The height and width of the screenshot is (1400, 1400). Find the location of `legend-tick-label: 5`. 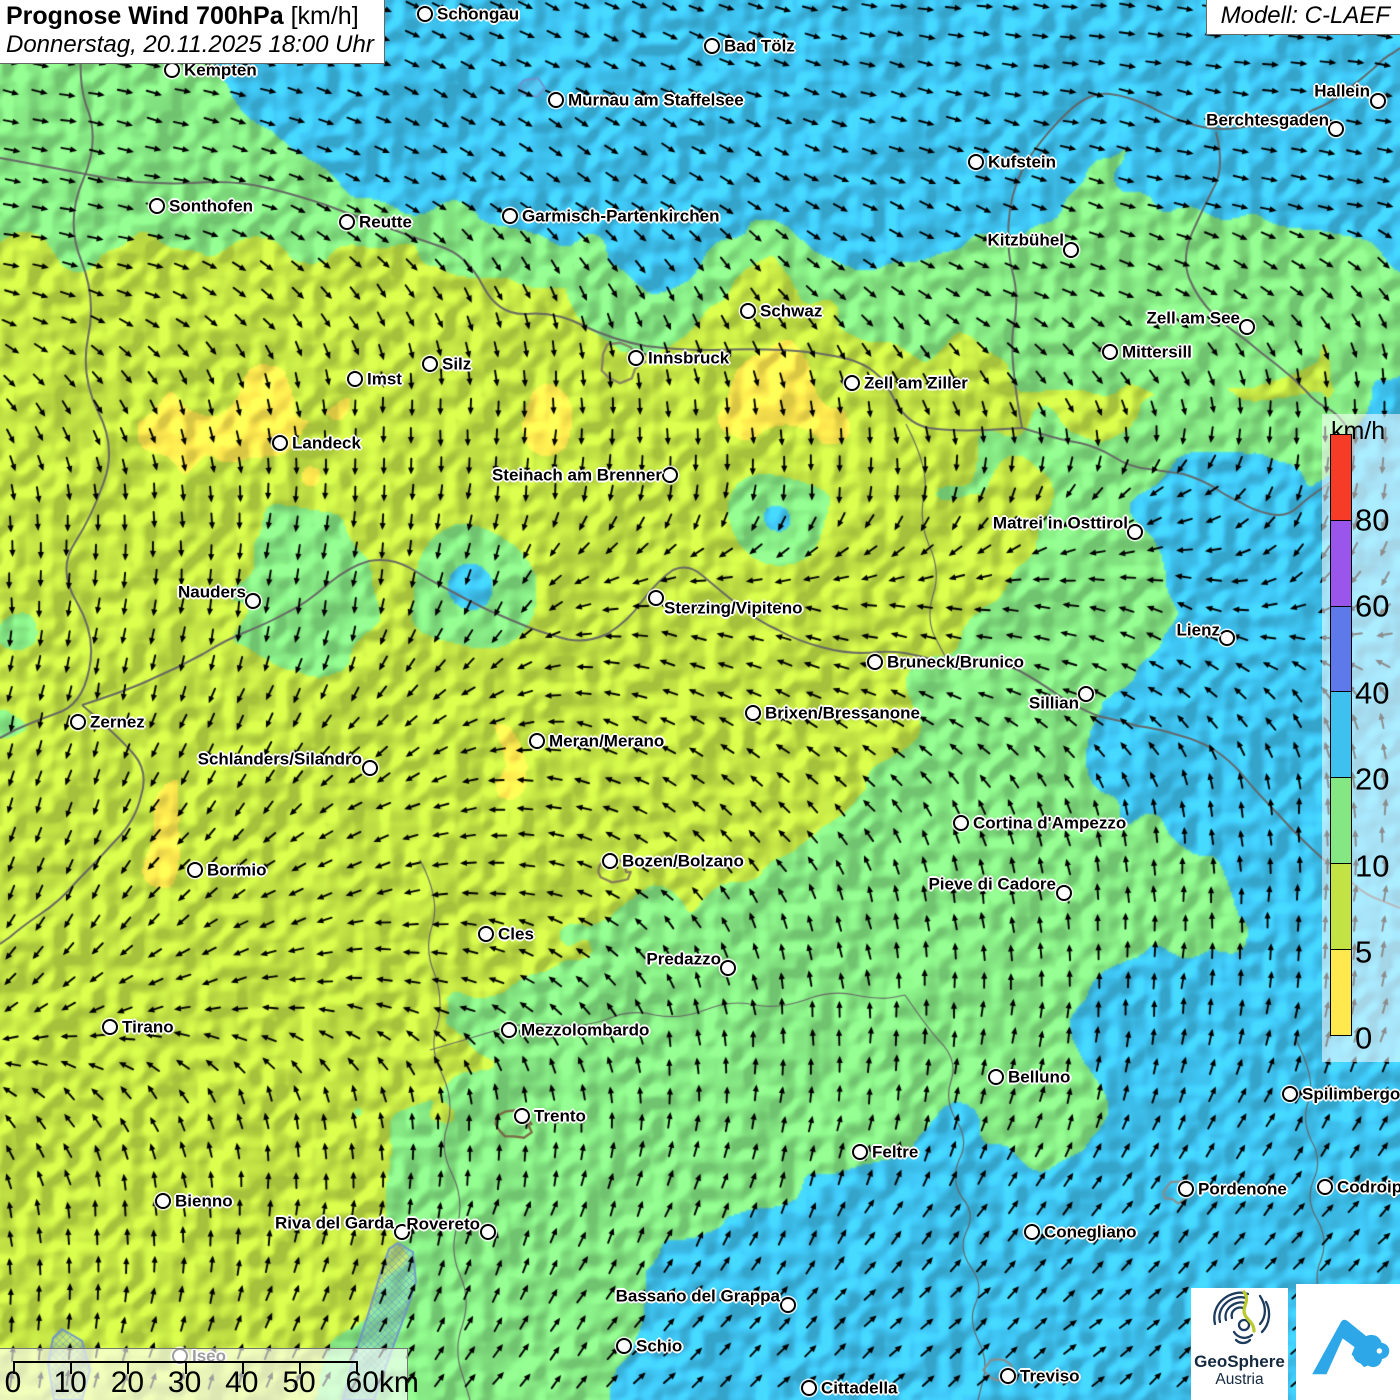

legend-tick-label: 5 is located at coordinates (1364, 952).